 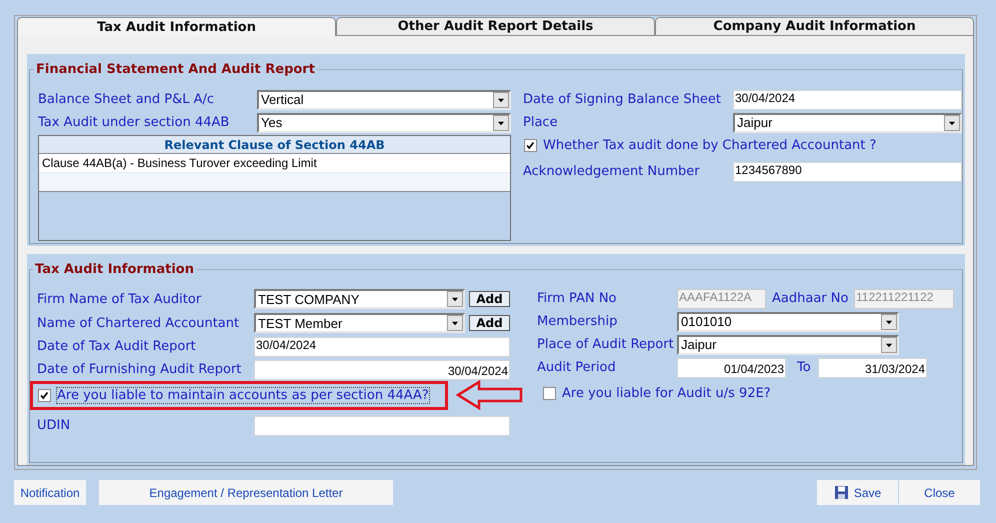 I want to click on checkbox-label: Whether Tax audit done by Chartered Accountant ?, so click(x=709, y=145).